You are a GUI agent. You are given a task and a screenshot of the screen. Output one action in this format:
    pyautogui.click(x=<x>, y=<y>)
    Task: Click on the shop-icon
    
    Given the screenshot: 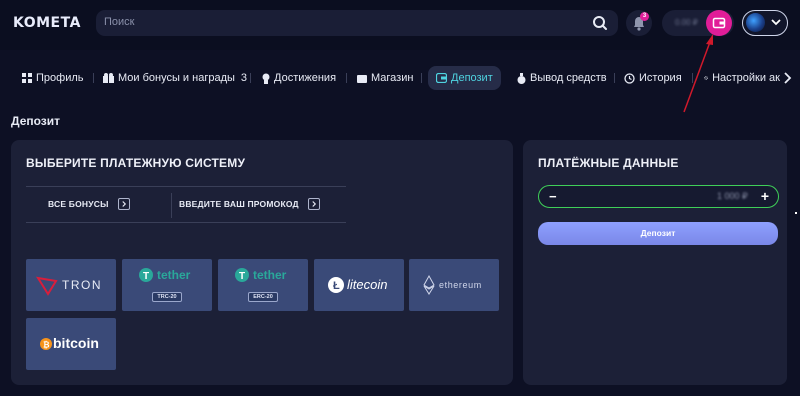 What is the action you would take?
    pyautogui.click(x=362, y=79)
    